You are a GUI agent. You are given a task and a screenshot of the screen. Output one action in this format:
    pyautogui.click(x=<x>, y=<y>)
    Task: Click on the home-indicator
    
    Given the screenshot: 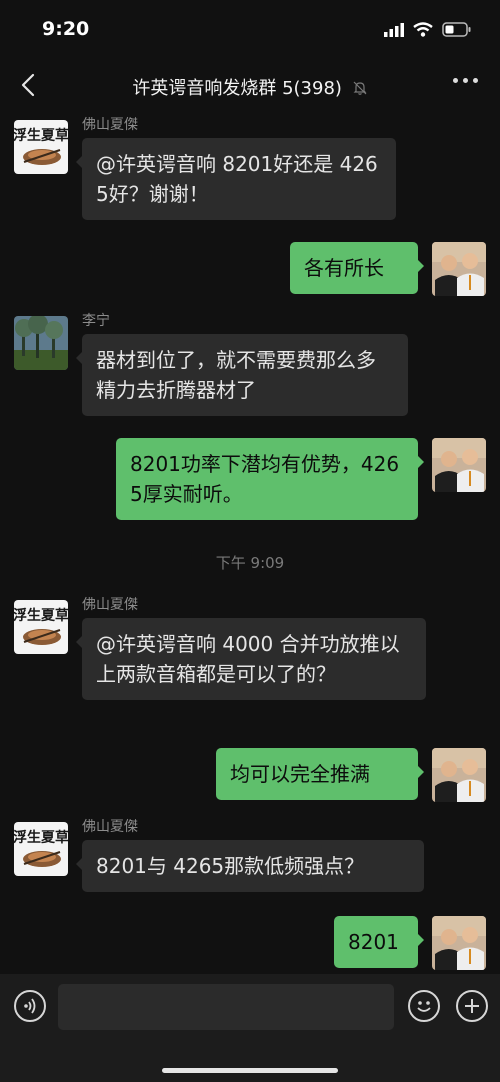 What is the action you would take?
    pyautogui.click(x=250, y=1070)
    